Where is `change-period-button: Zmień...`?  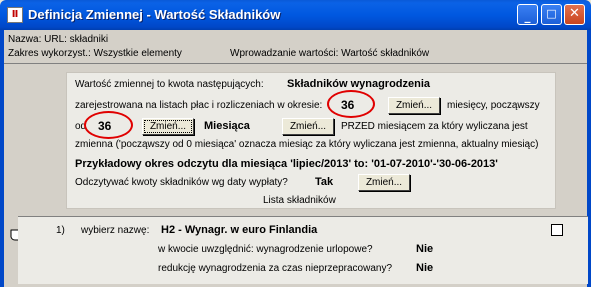 change-period-button: Zmień... is located at coordinates (414, 105).